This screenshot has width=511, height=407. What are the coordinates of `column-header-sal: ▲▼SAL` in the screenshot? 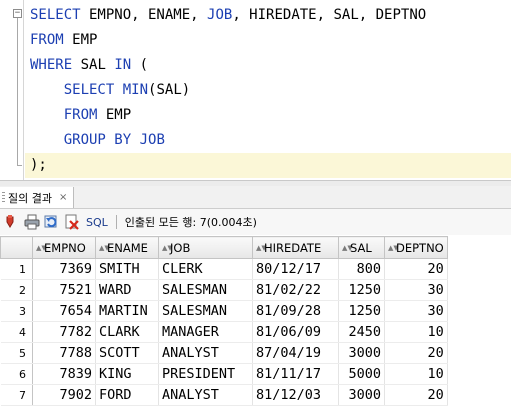 It's located at (361, 247).